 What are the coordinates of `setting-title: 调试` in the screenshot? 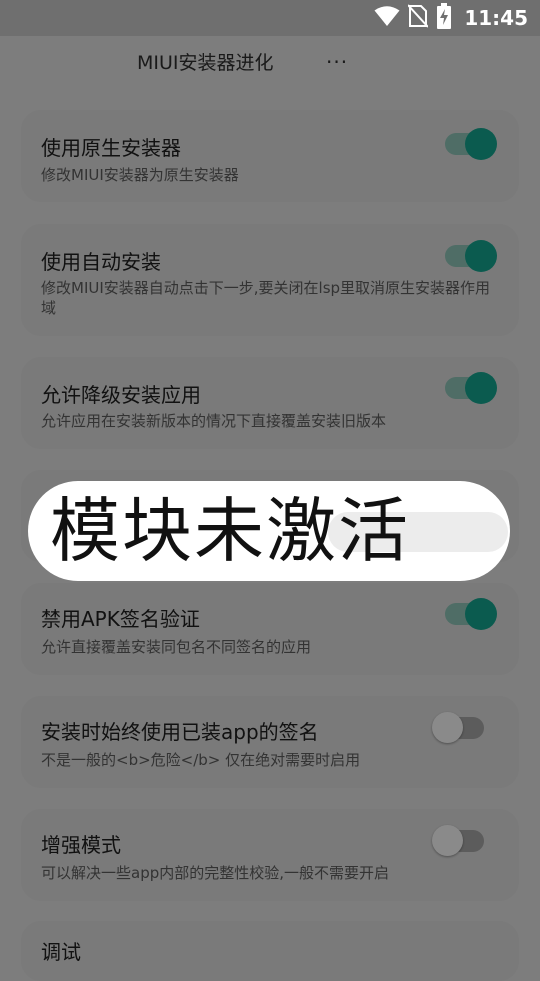 It's located at (61, 952).